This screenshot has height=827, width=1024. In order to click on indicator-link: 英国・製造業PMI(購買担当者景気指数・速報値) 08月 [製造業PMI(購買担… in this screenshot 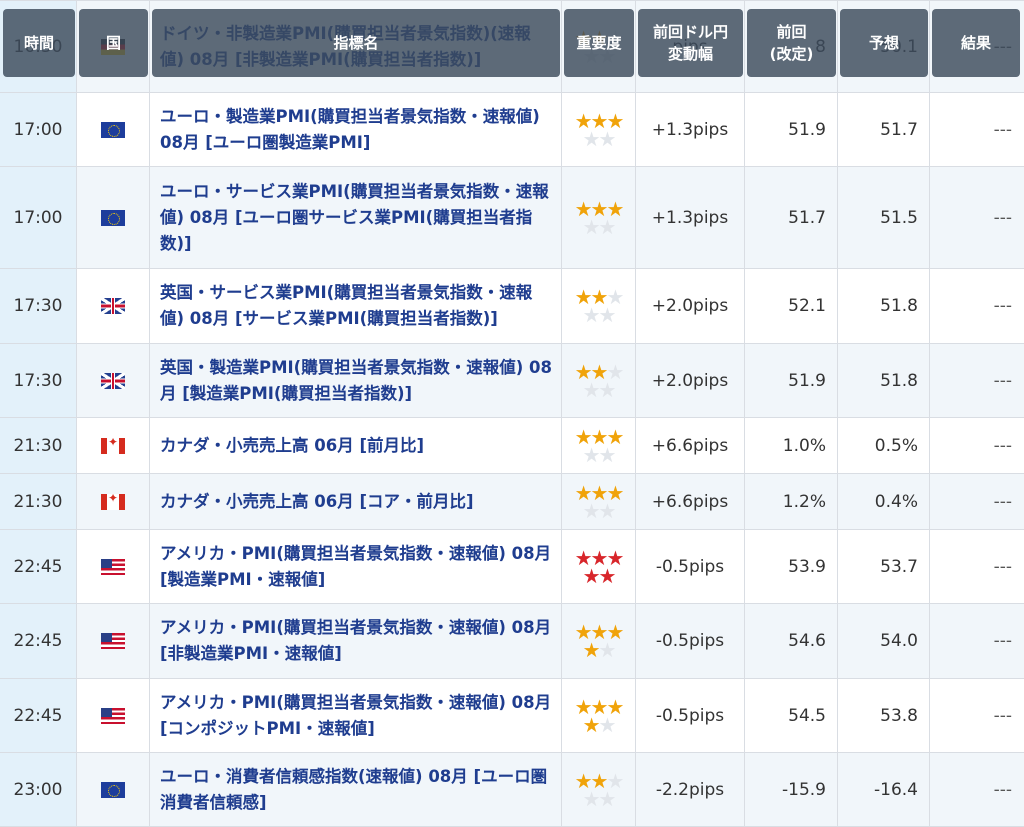, I will do `click(356, 380)`.